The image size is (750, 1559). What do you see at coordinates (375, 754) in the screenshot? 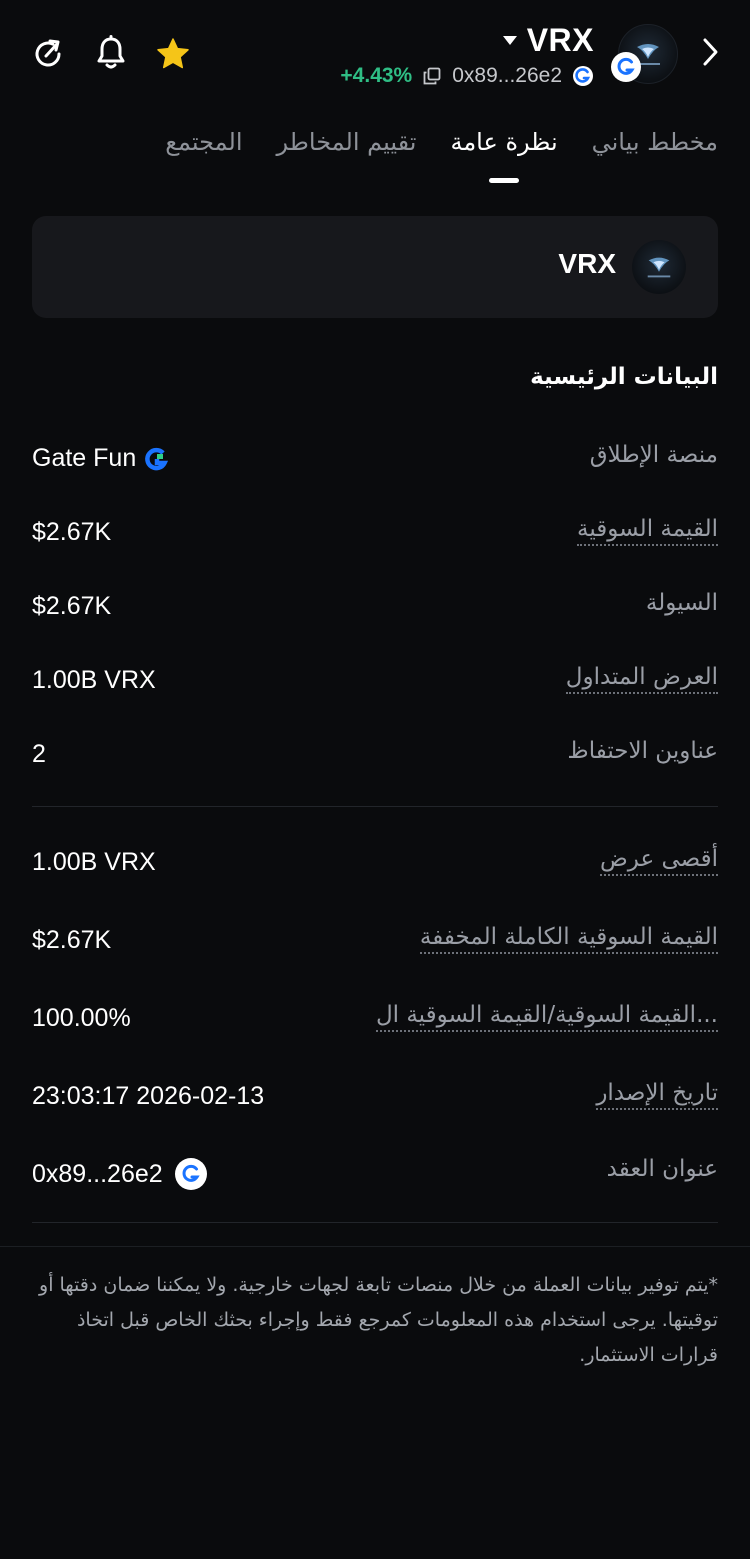
I see `data-row-holder-addresses: عناوين الاحتفاظ 2` at bounding box center [375, 754].